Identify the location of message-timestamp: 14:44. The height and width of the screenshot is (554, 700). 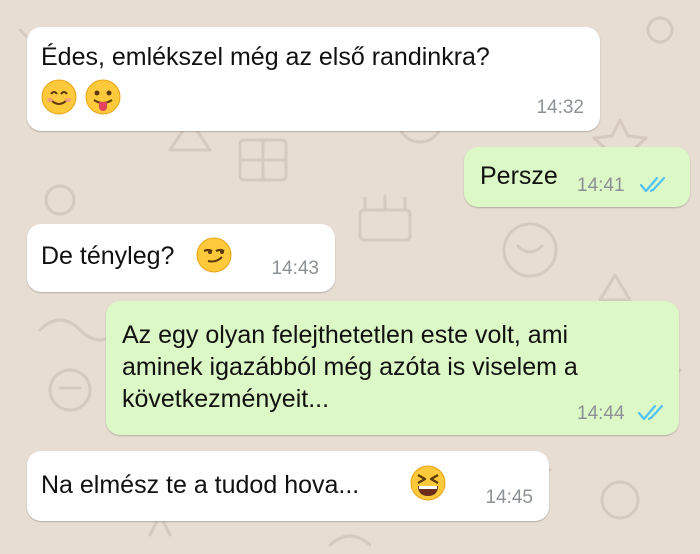
(601, 413).